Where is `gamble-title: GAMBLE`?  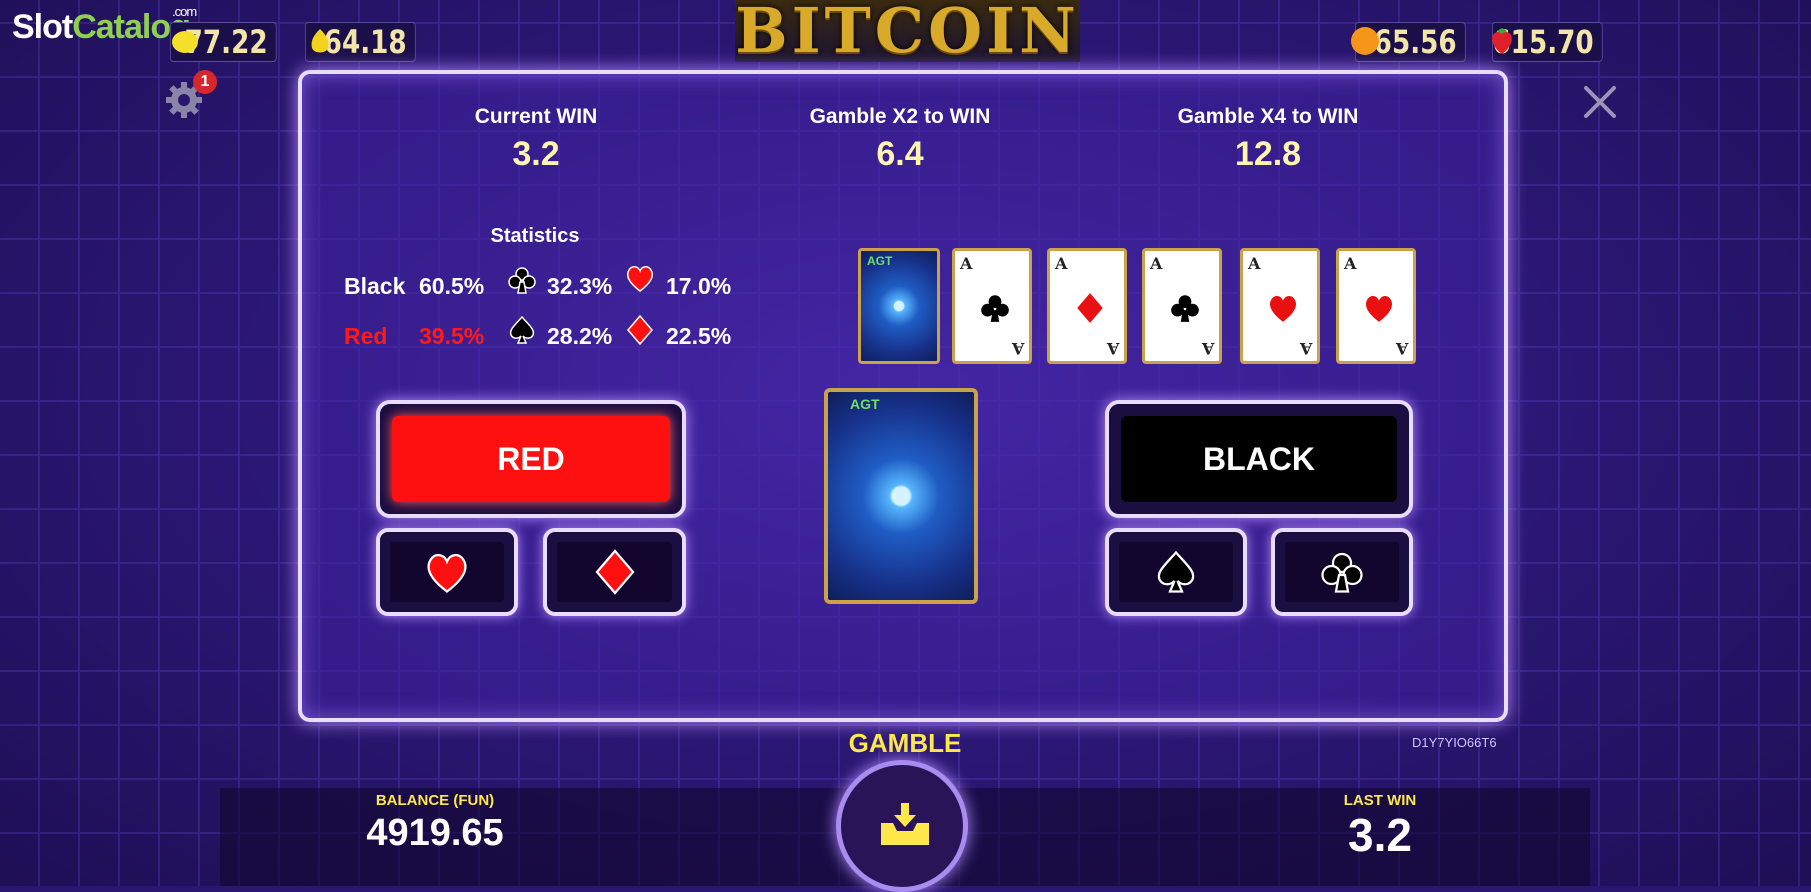 gamble-title: GAMBLE is located at coordinates (905, 743).